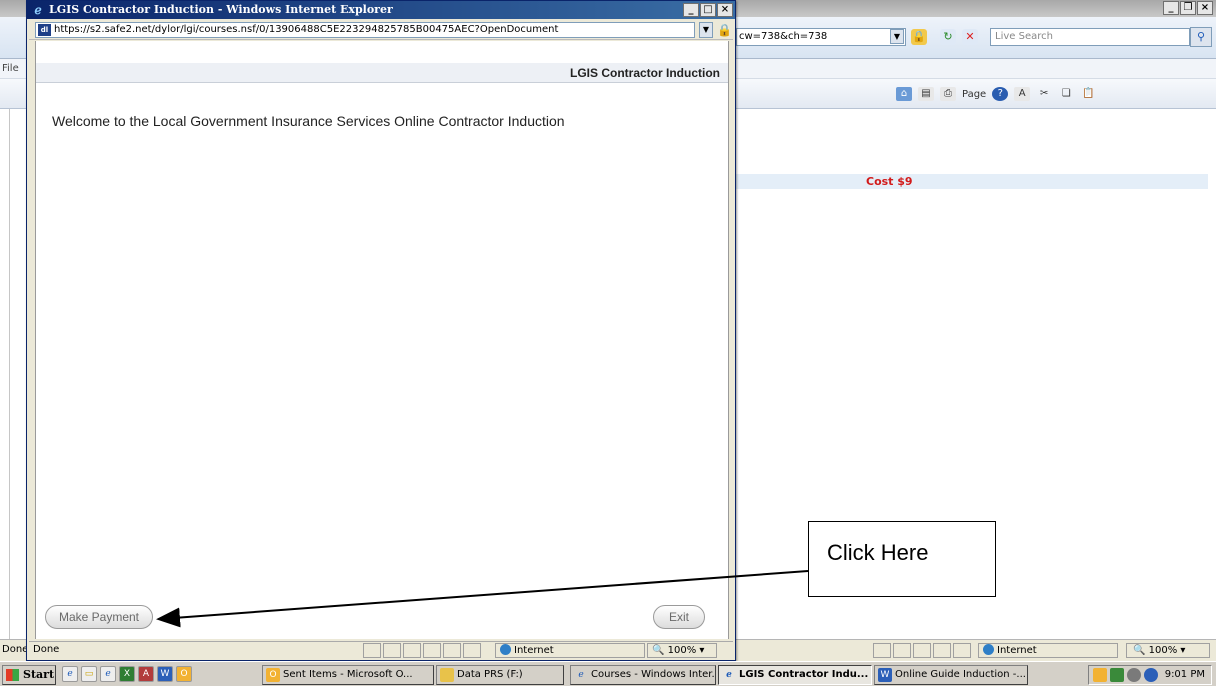 Image resolution: width=1216 pixels, height=686 pixels. I want to click on folder-icon, so click(447, 675).